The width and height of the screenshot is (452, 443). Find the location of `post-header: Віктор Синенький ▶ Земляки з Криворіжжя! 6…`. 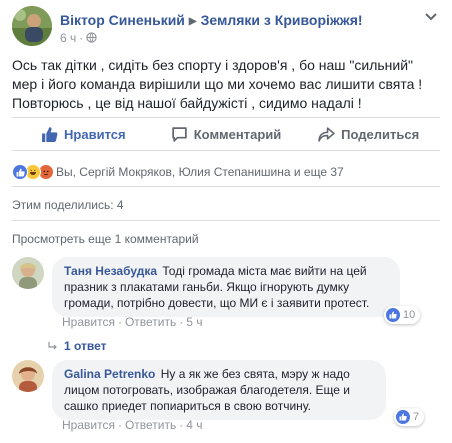

post-header: Віктор Синенький ▶ Земляки з Криворіжжя! 6… is located at coordinates (226, 26).